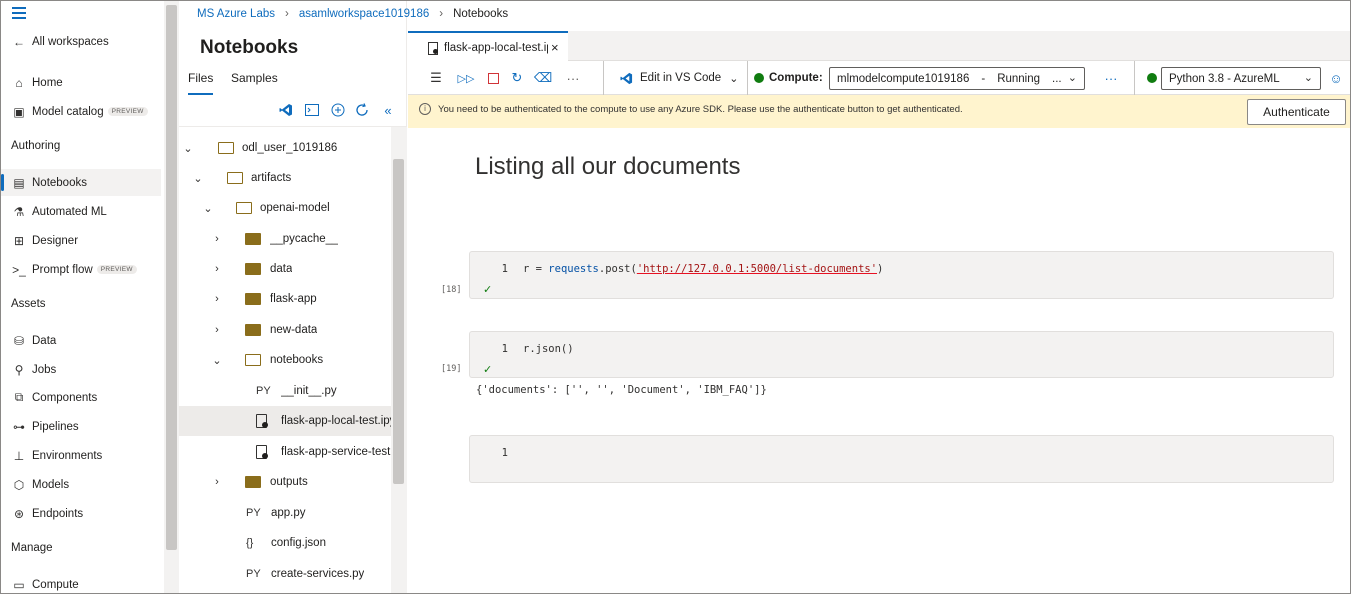 The image size is (1351, 594). I want to click on nav-jobs: ⚲ Jobs, so click(81, 369).